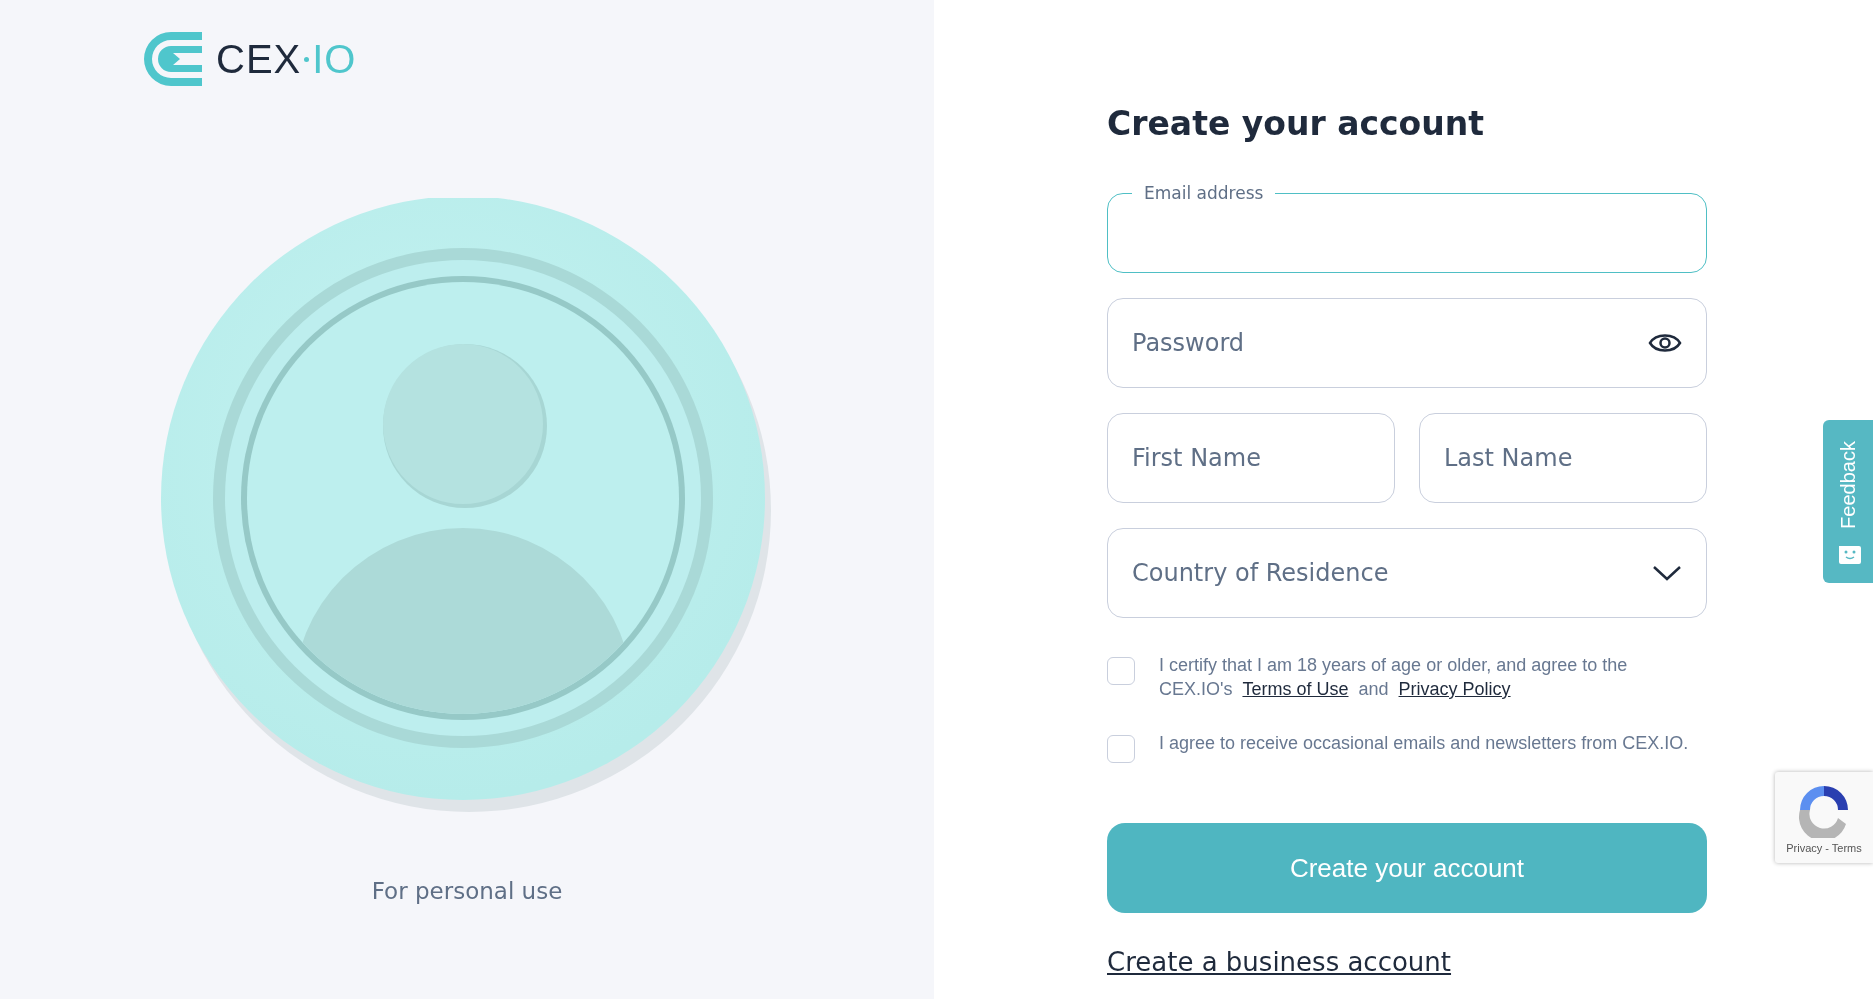 The image size is (1873, 999). I want to click on logo-text: IO, so click(334, 59).